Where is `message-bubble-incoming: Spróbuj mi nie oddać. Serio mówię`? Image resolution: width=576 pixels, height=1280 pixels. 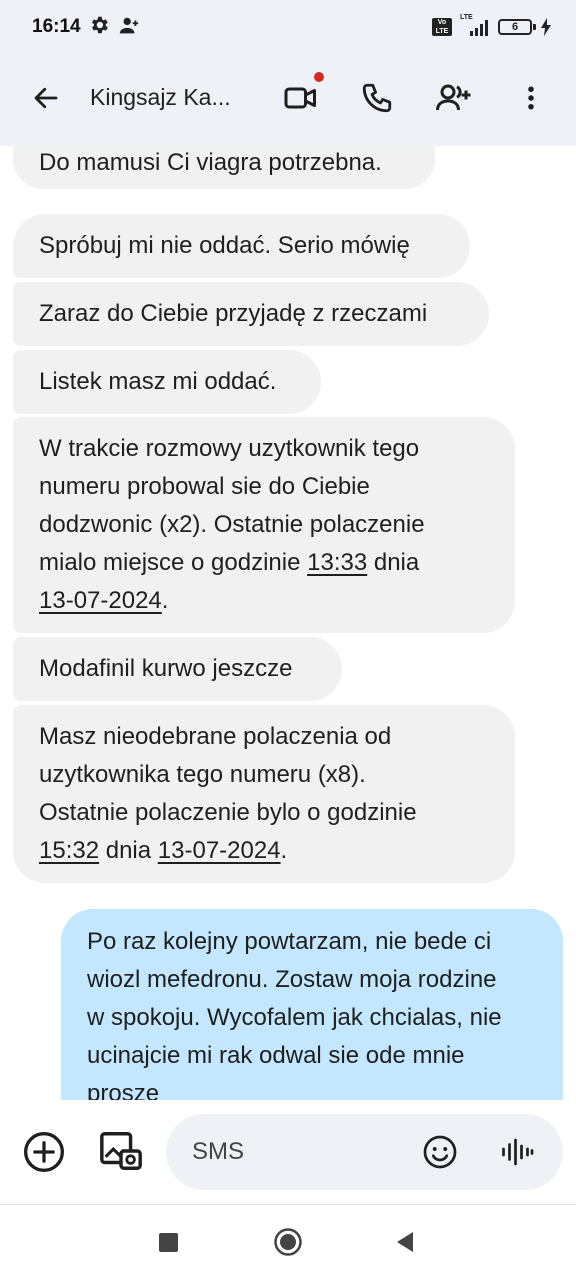 message-bubble-incoming: Spróbuj mi nie oddać. Serio mówię is located at coordinates (241, 246).